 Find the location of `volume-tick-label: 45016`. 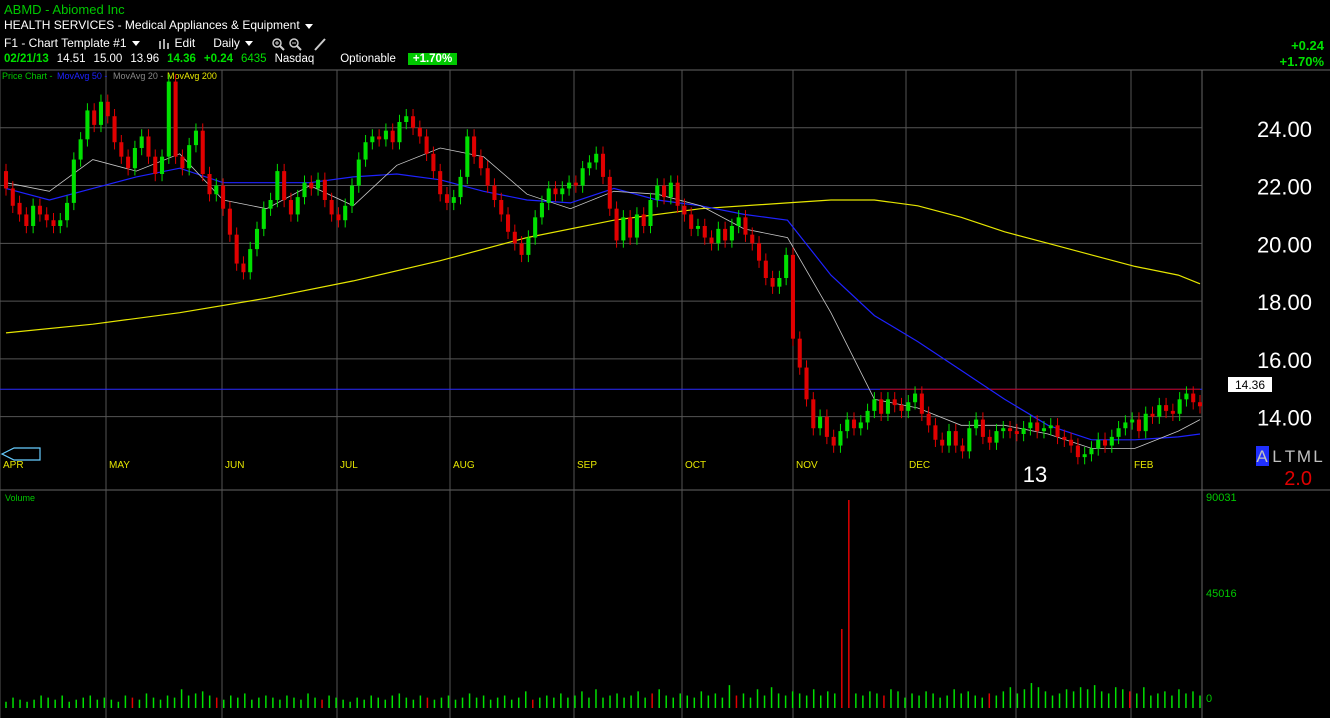

volume-tick-label: 45016 is located at coordinates (1221, 594).